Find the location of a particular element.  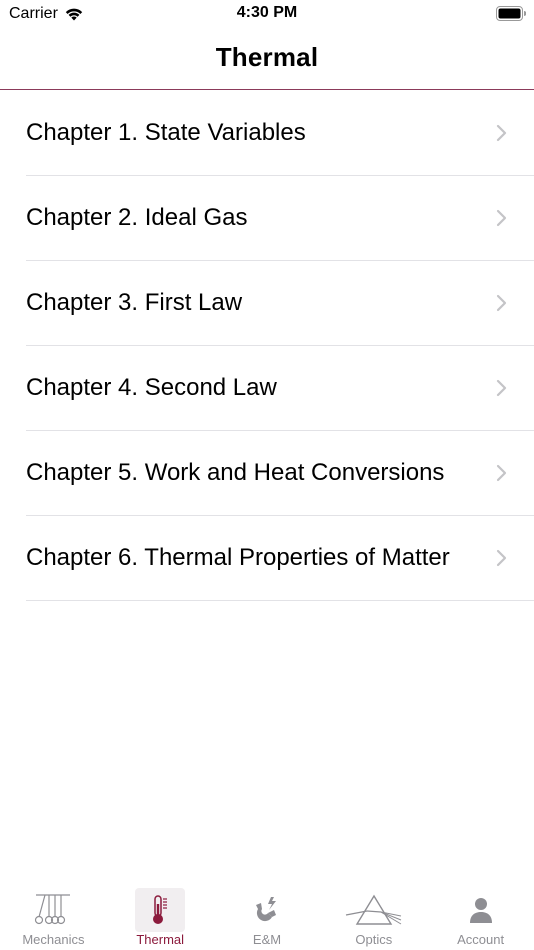

thermometer-icon is located at coordinates (160, 909).